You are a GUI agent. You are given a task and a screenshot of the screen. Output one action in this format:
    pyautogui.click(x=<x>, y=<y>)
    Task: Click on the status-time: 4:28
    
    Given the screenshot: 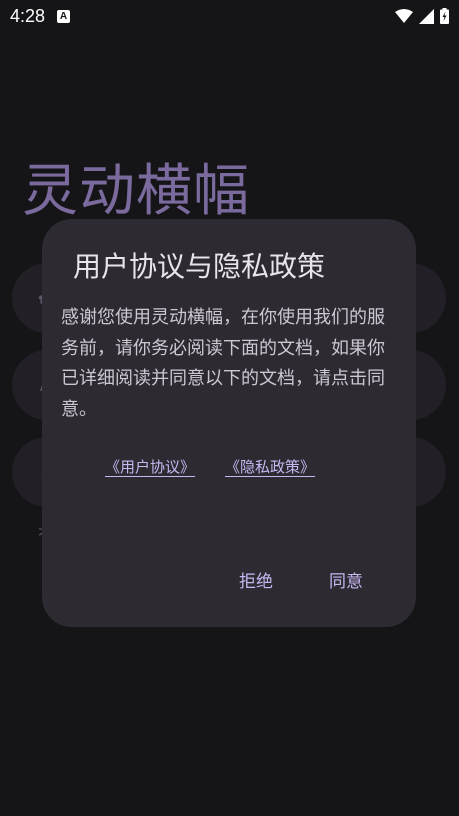 What is the action you would take?
    pyautogui.click(x=28, y=15)
    